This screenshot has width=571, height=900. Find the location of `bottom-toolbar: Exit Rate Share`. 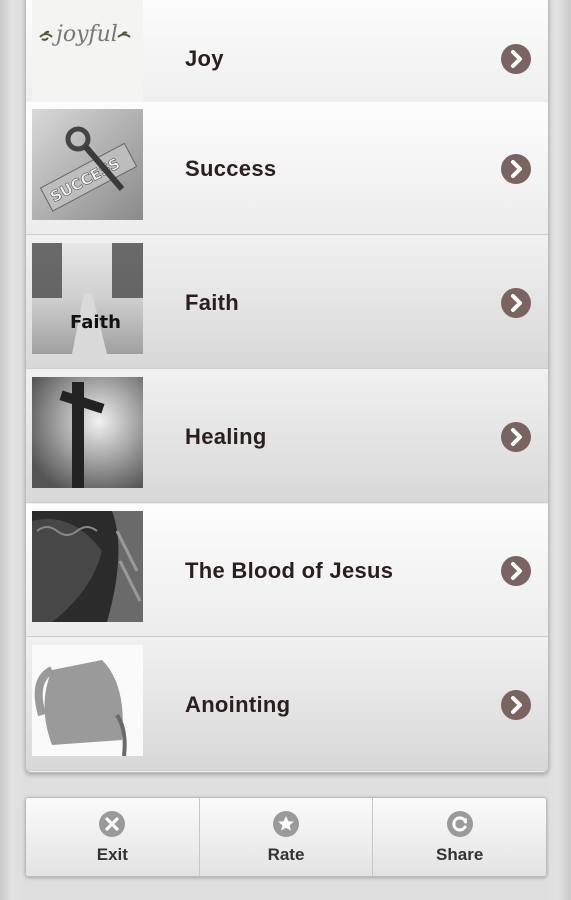

bottom-toolbar: Exit Rate Share is located at coordinates (286, 837).